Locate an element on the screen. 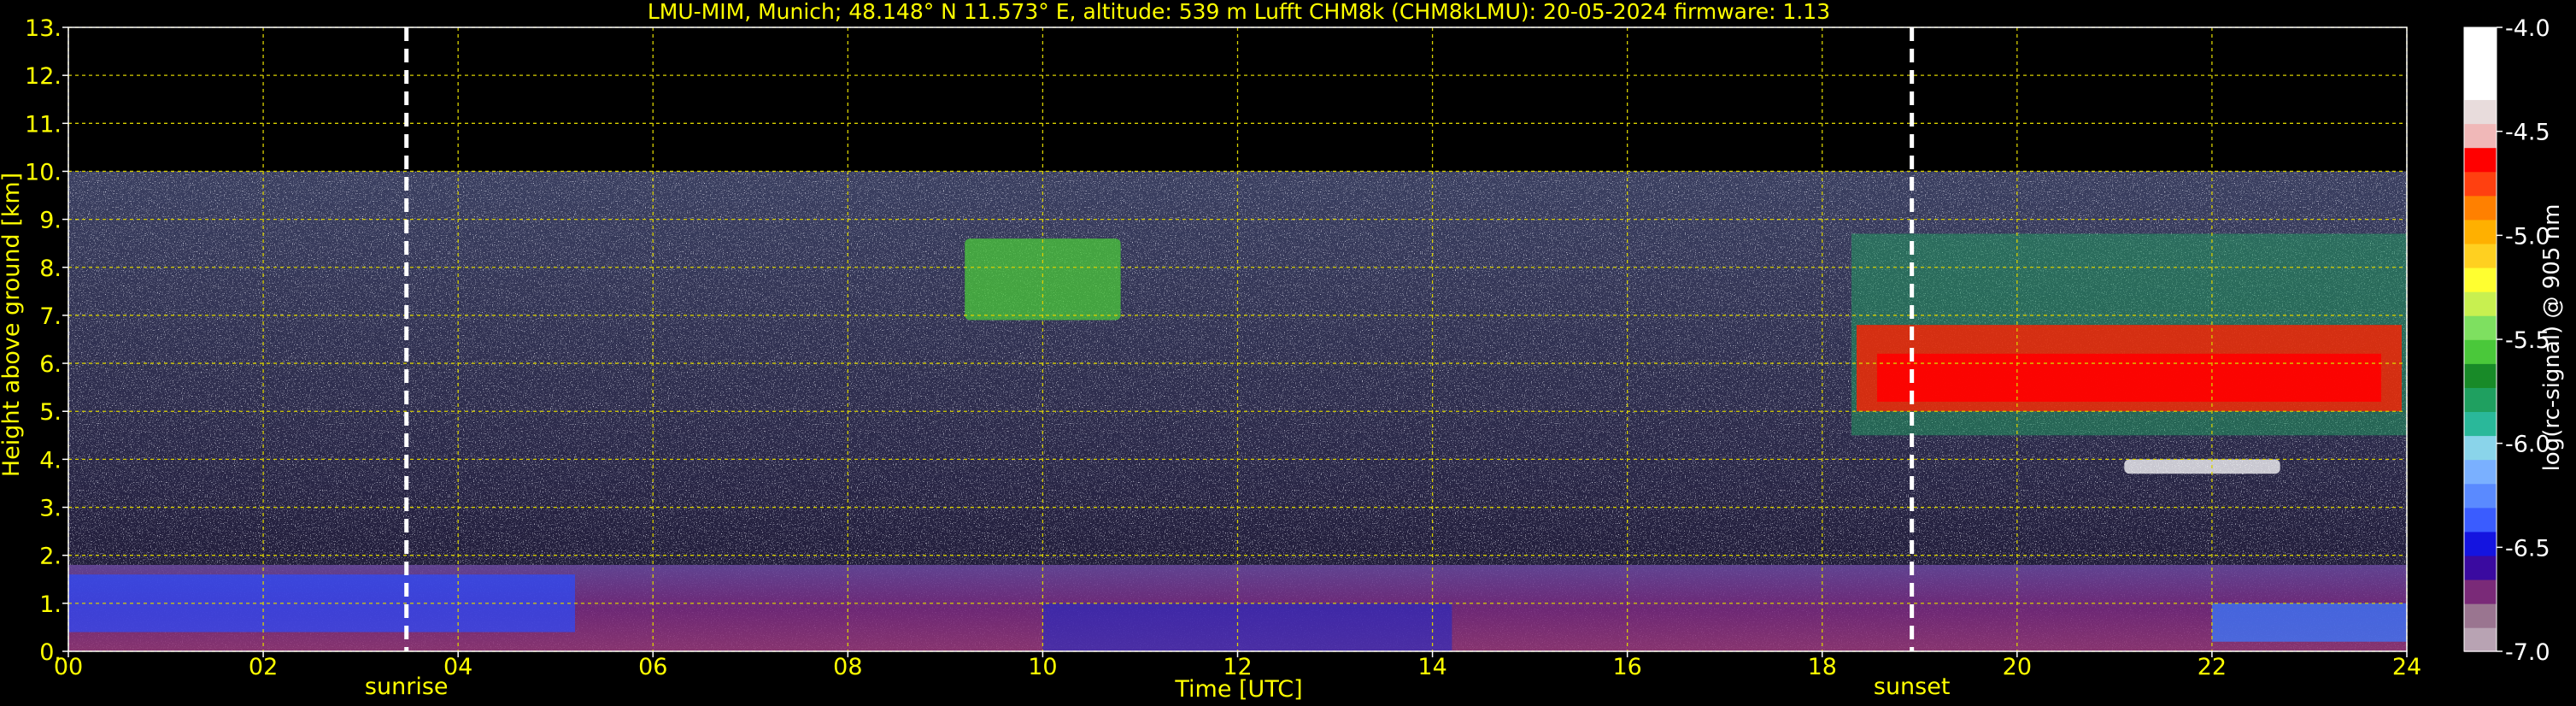 The width and height of the screenshot is (2576, 706). x-tick-label: 02 is located at coordinates (263, 667).